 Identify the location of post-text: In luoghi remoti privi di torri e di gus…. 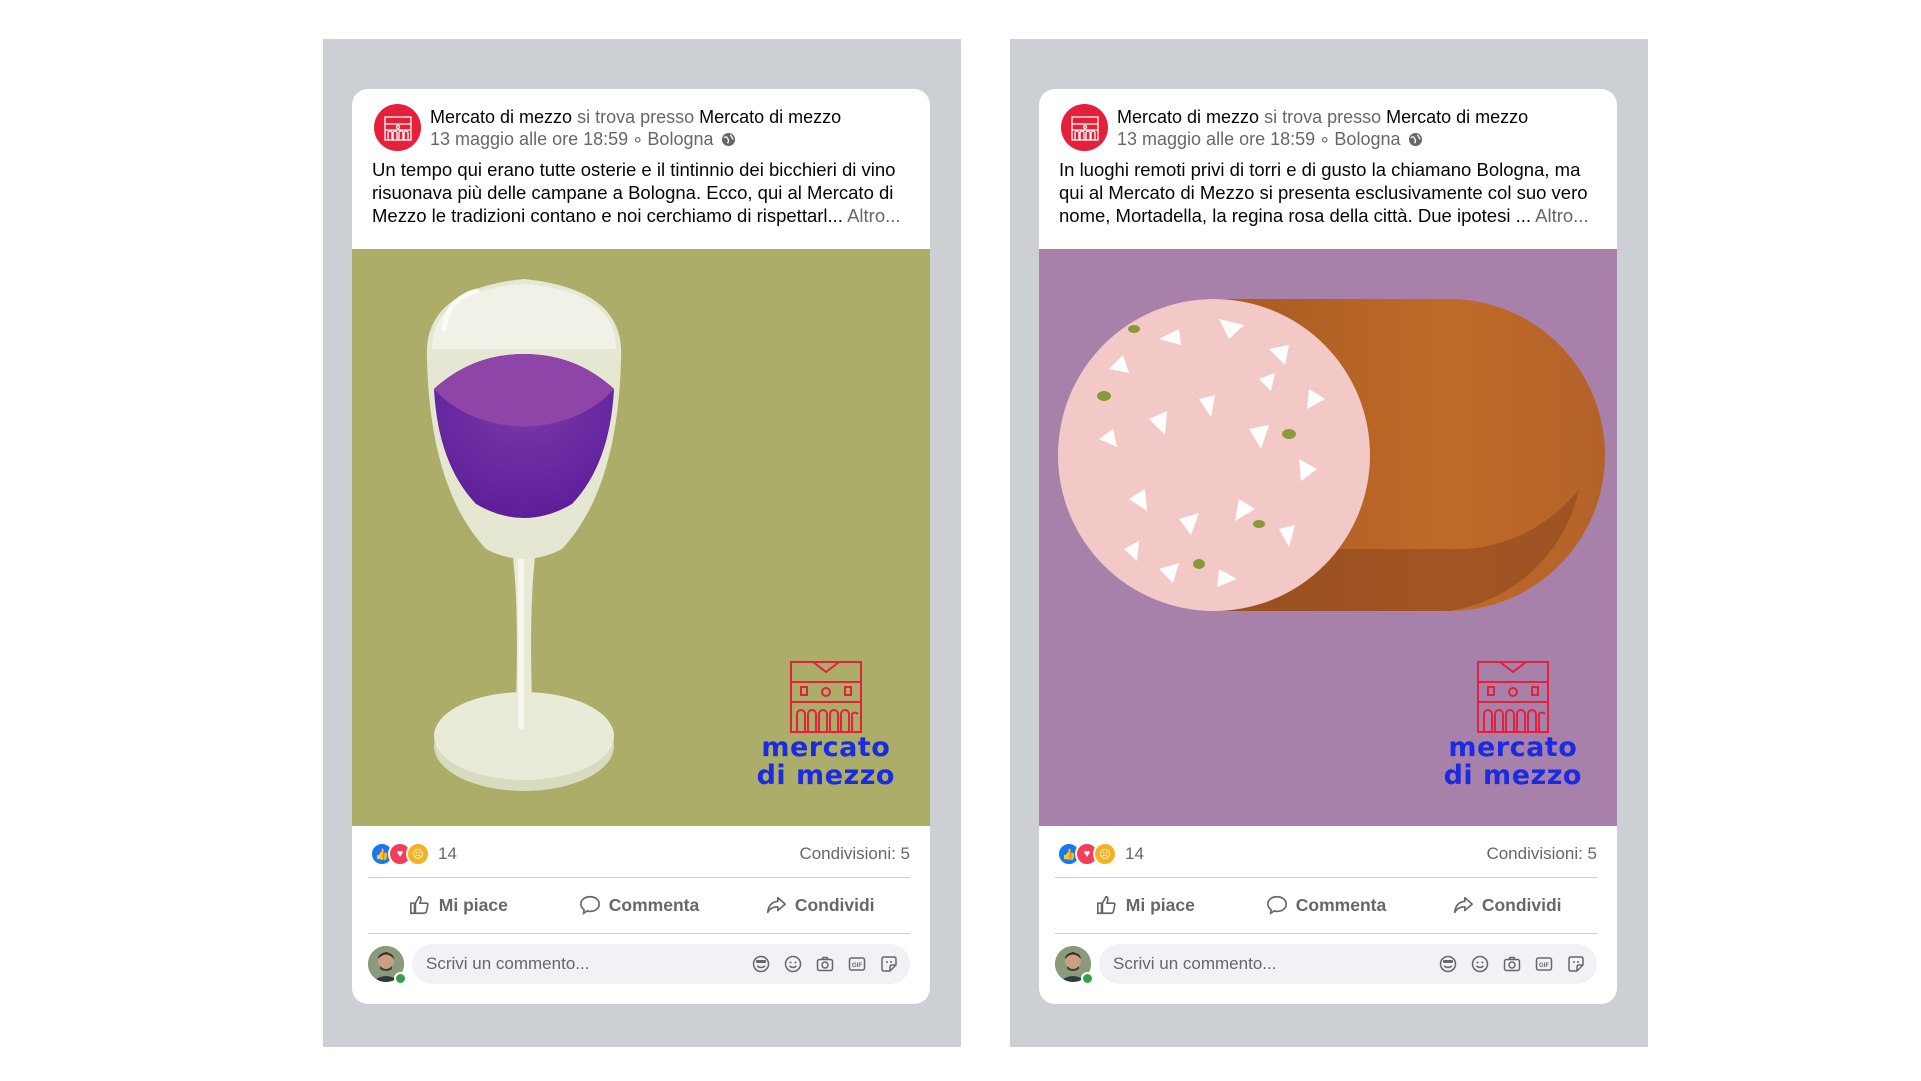
(1323, 192).